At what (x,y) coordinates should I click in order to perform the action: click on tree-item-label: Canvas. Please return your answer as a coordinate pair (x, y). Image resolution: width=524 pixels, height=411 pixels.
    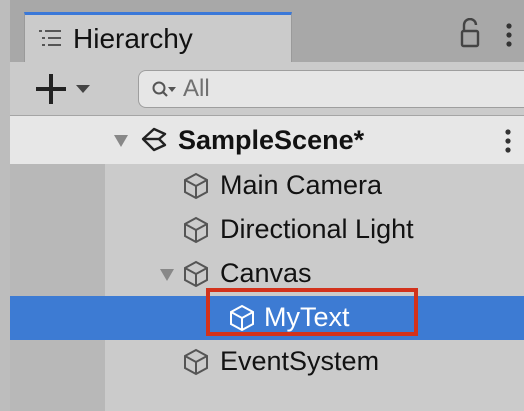
    Looking at the image, I should click on (266, 273).